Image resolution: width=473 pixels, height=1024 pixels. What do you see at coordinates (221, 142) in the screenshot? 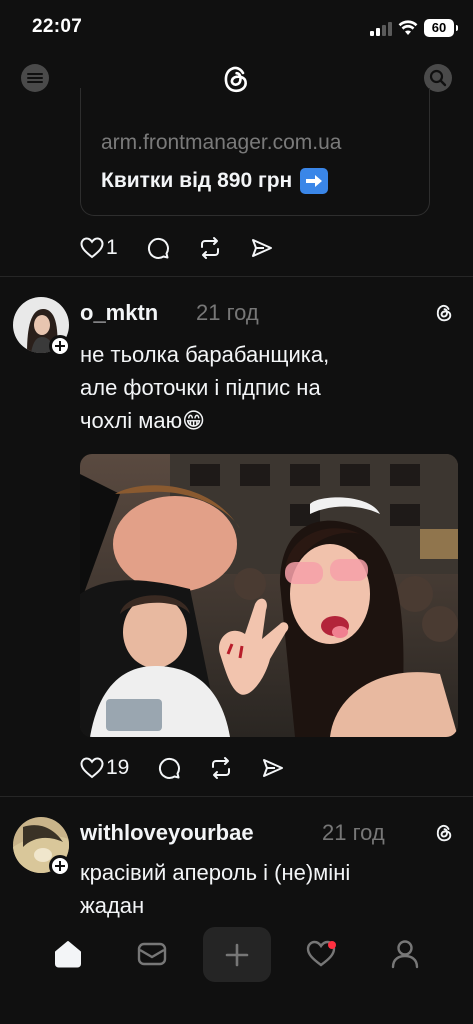
I see `link-domain: arm.frontmanager.com.ua` at bounding box center [221, 142].